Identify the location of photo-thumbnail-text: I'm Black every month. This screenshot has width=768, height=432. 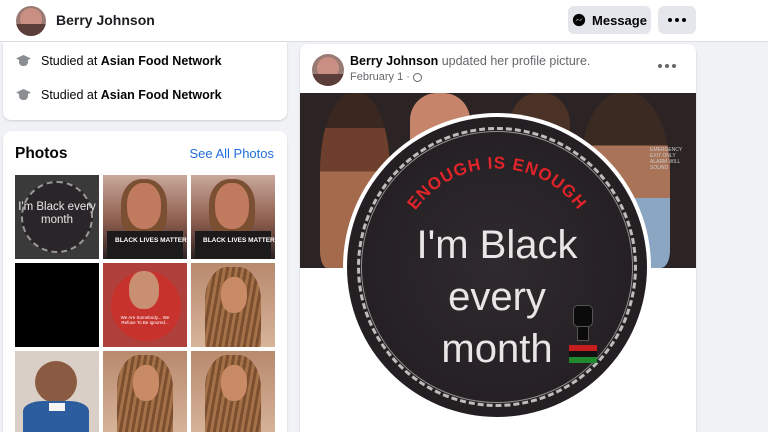
(57, 213).